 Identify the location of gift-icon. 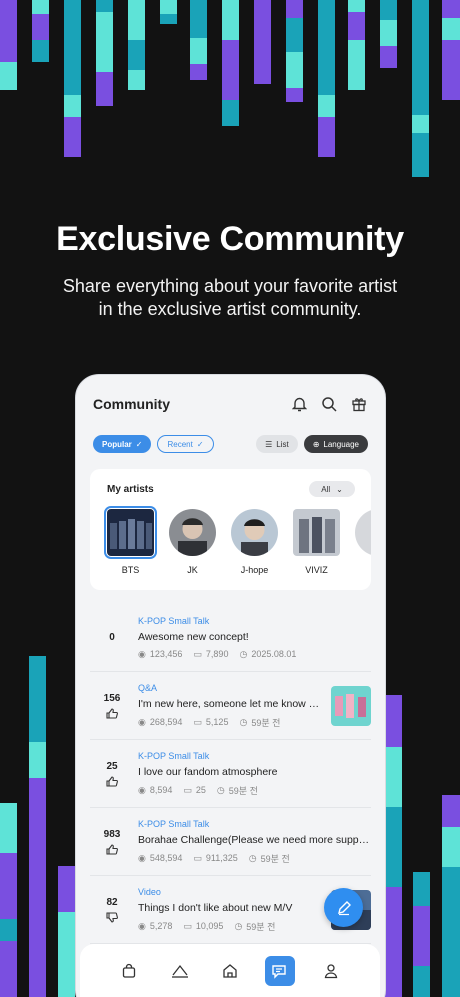
(359, 404).